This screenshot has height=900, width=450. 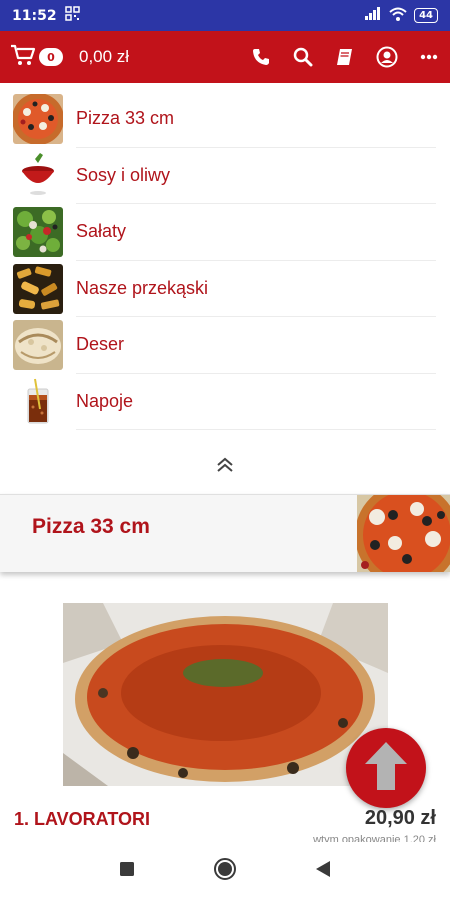 What do you see at coordinates (225, 533) in the screenshot?
I see `section-banner: Pizza 33 cm` at bounding box center [225, 533].